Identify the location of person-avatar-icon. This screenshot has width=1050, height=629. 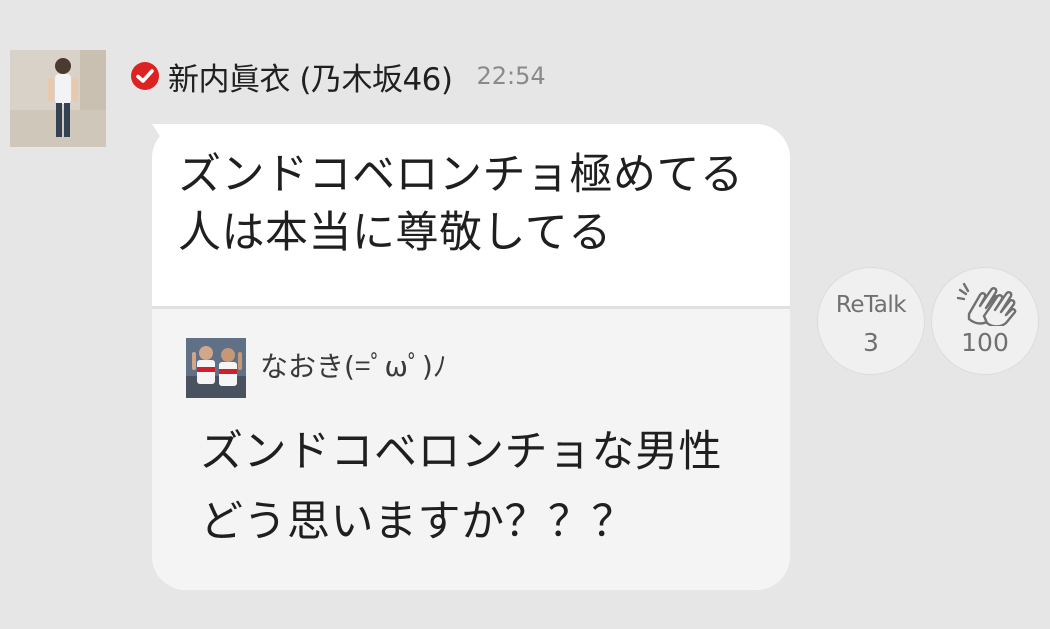
(58, 98).